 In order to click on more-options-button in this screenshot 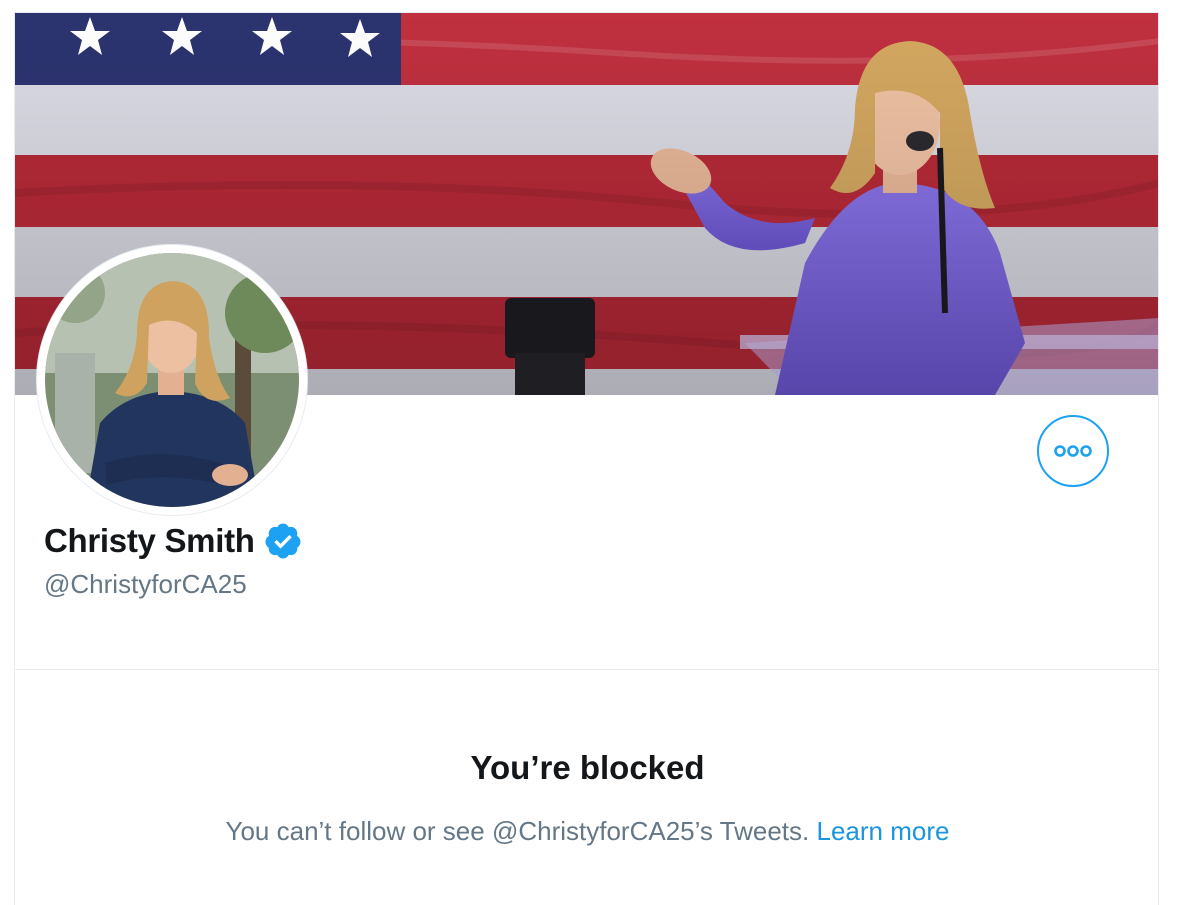, I will do `click(1073, 451)`.